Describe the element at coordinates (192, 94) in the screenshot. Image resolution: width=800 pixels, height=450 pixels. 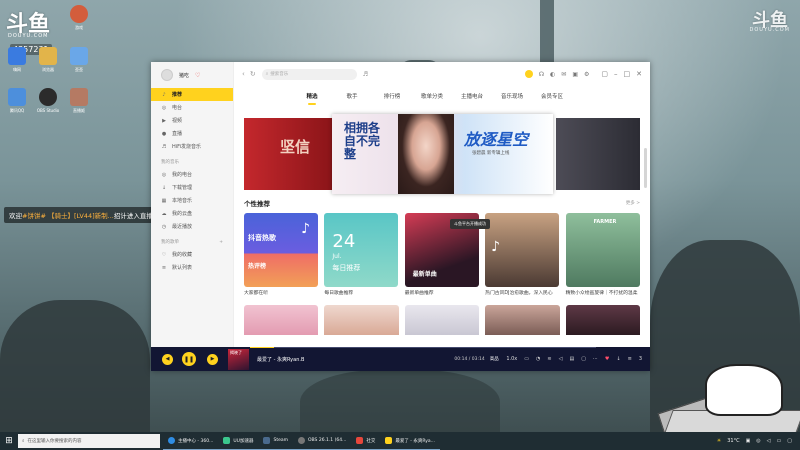
I see `sidebar-item-recommend: ♪ 推荐` at that location.